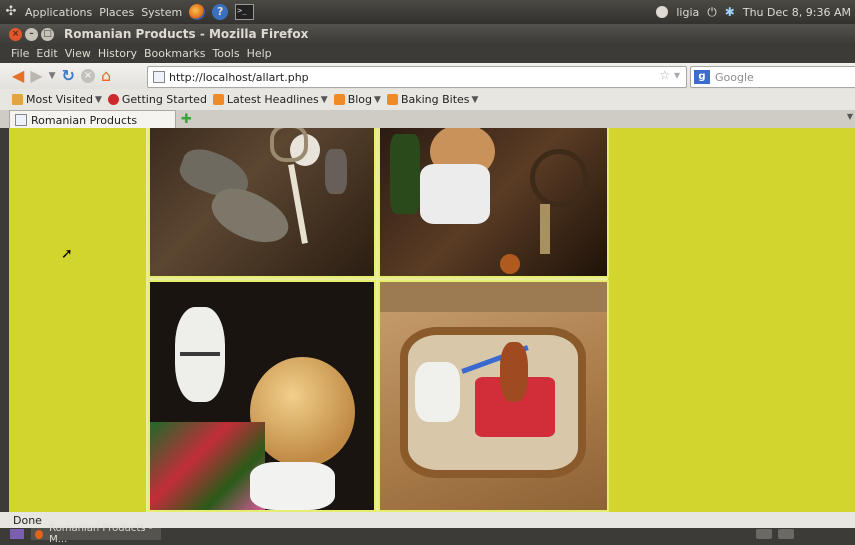 This screenshot has height=545, width=855. I want to click on menu-bookmarks: Bookmarks, so click(174, 53).